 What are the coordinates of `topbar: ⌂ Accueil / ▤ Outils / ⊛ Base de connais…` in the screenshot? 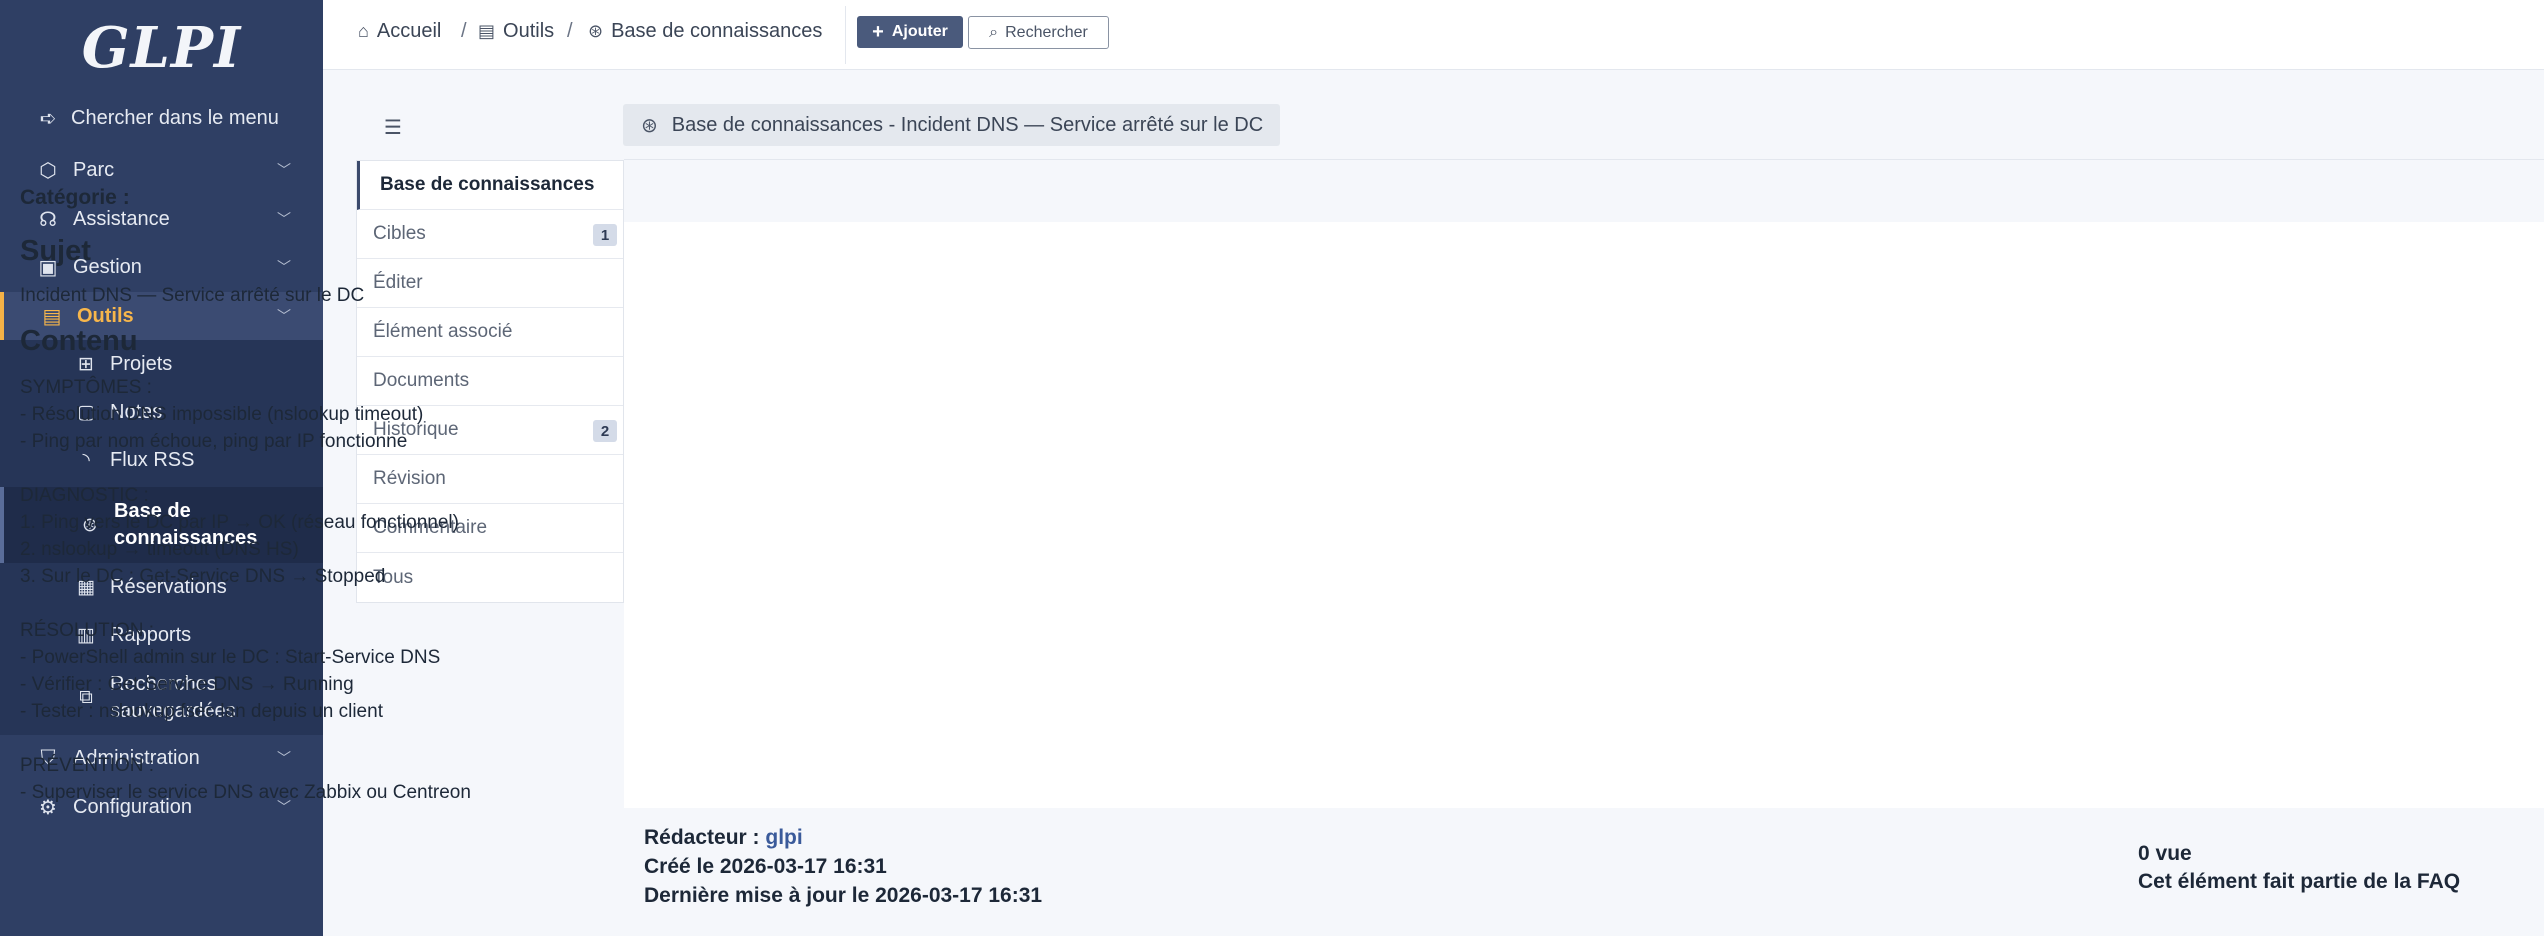 It's located at (1433, 35).